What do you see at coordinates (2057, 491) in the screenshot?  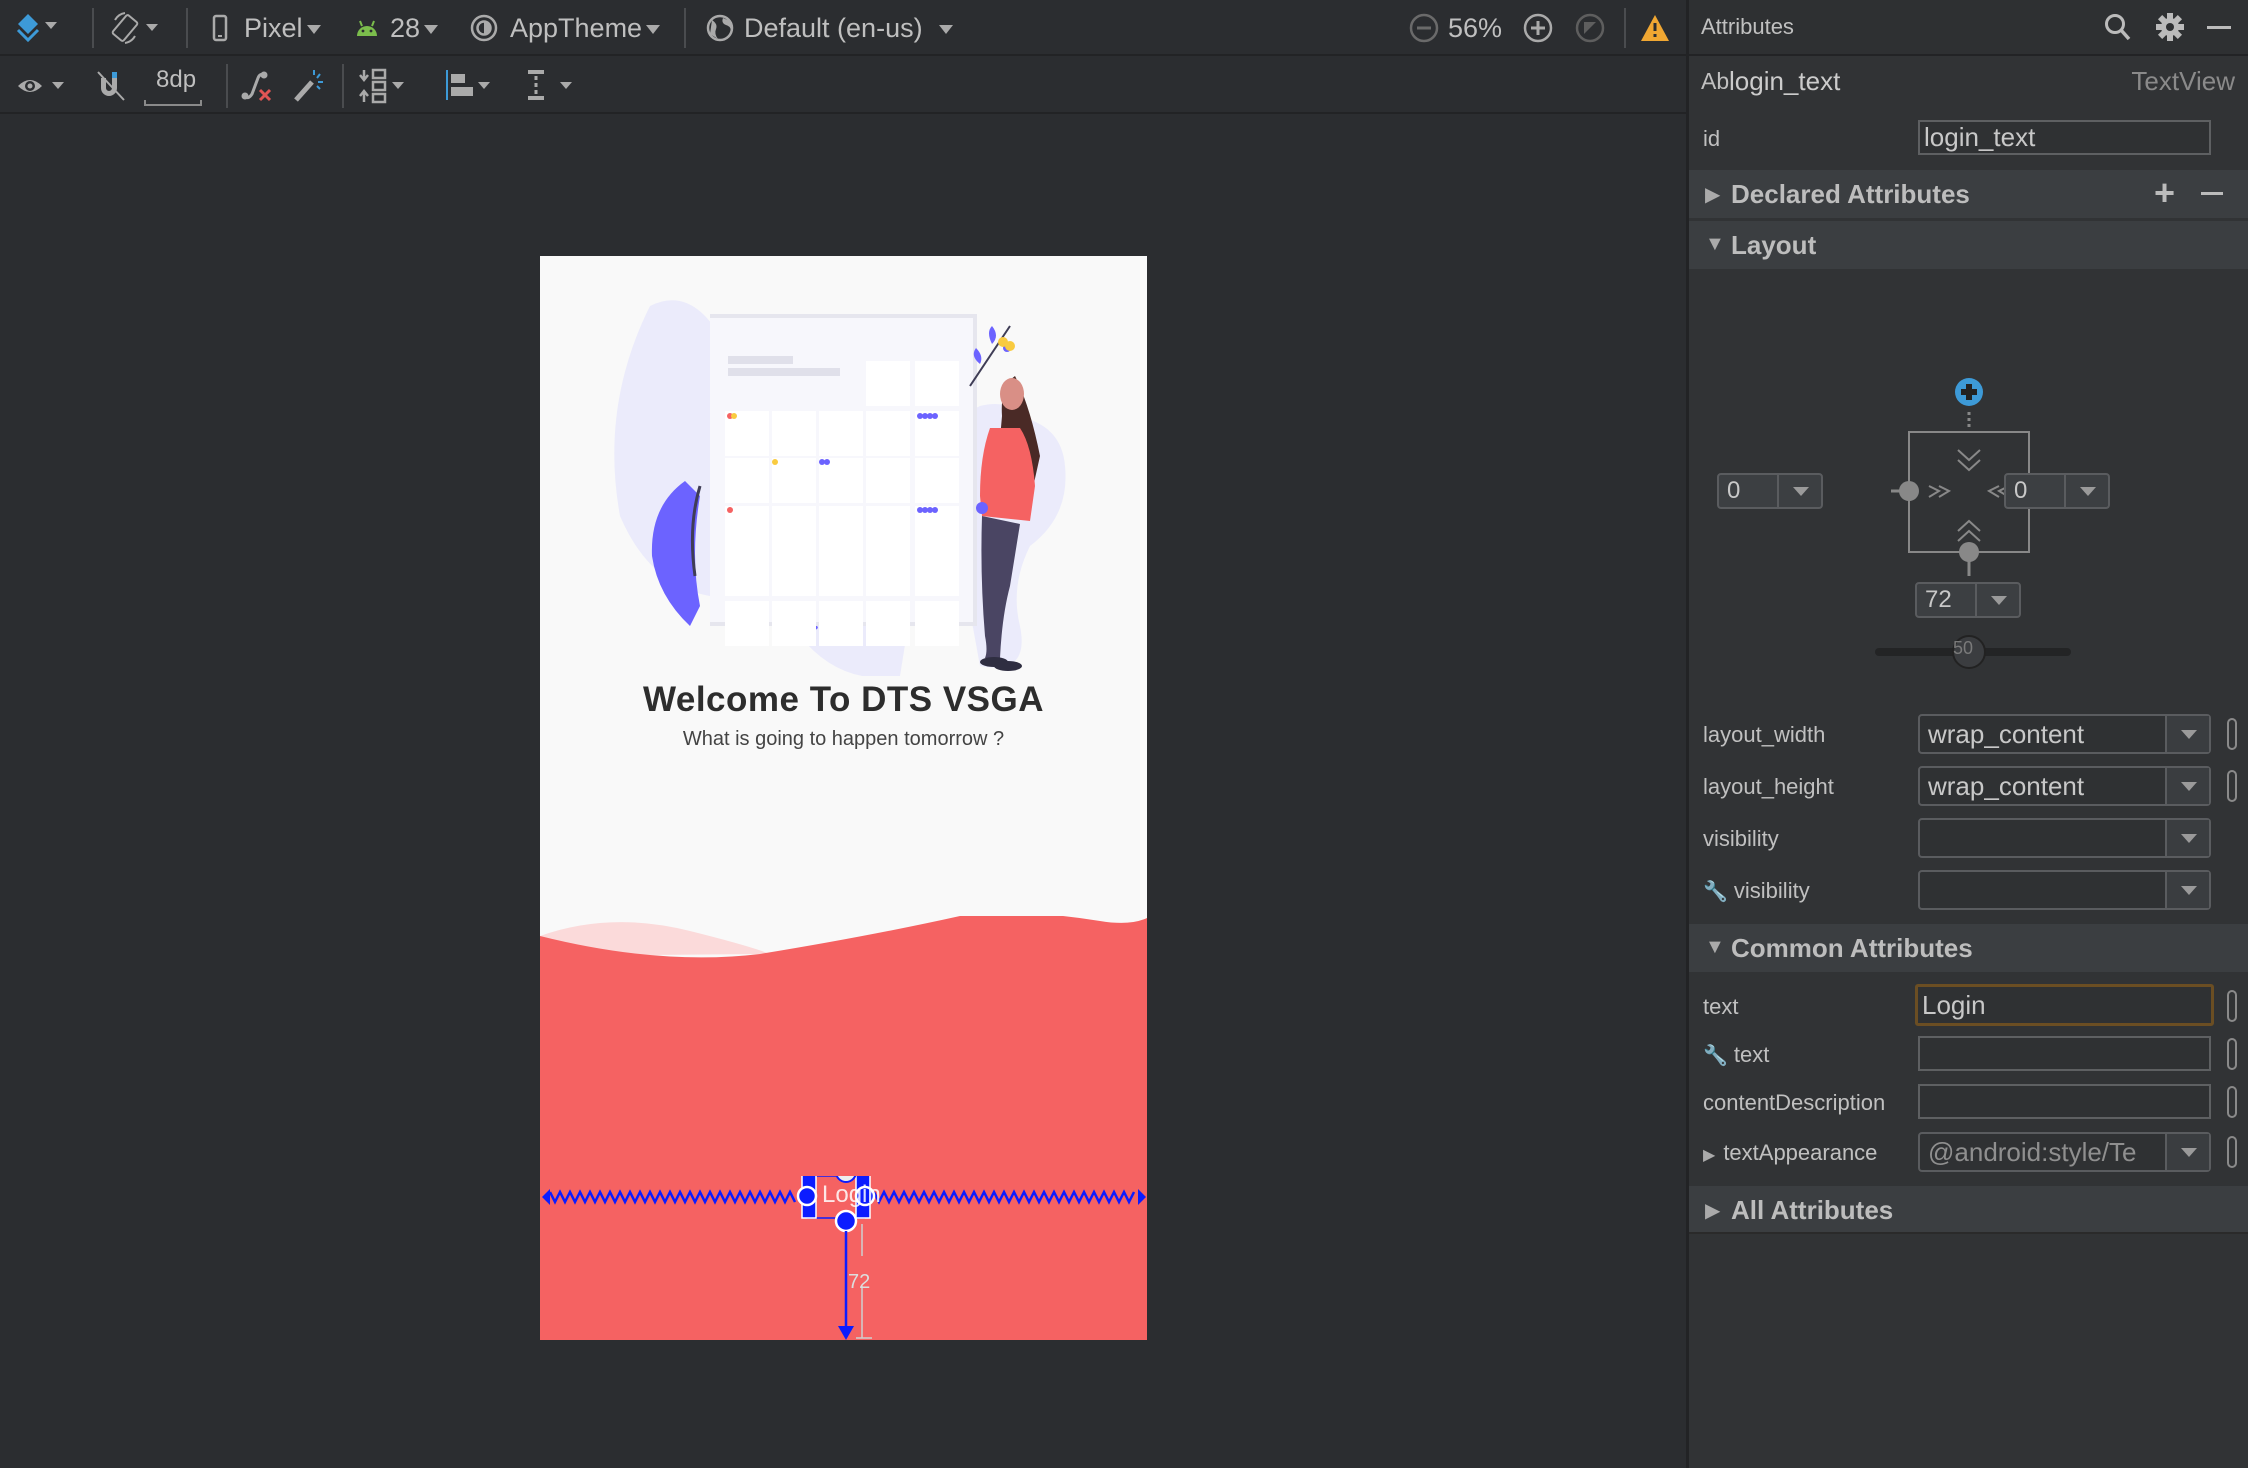 I see `right-margin-dropdown: 0` at bounding box center [2057, 491].